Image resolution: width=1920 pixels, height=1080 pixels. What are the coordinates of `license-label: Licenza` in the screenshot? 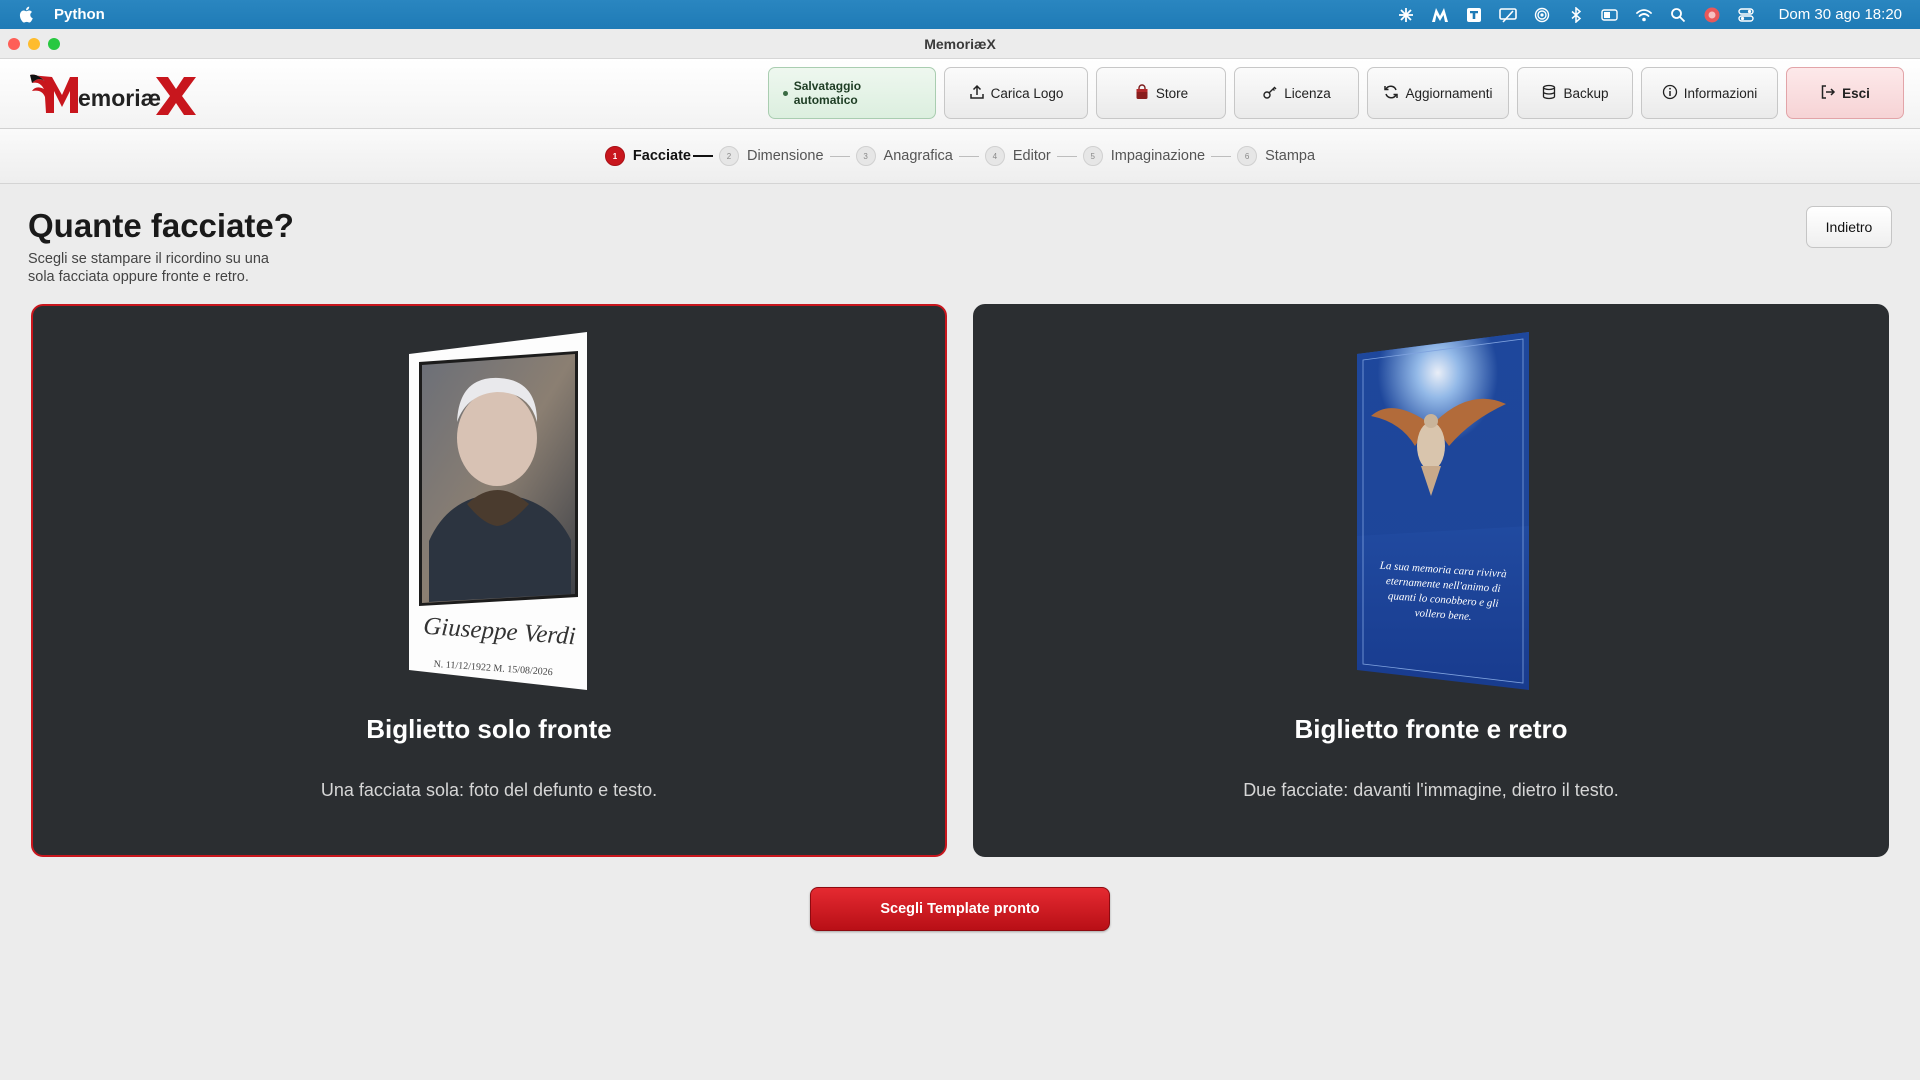 It's located at (1307, 93).